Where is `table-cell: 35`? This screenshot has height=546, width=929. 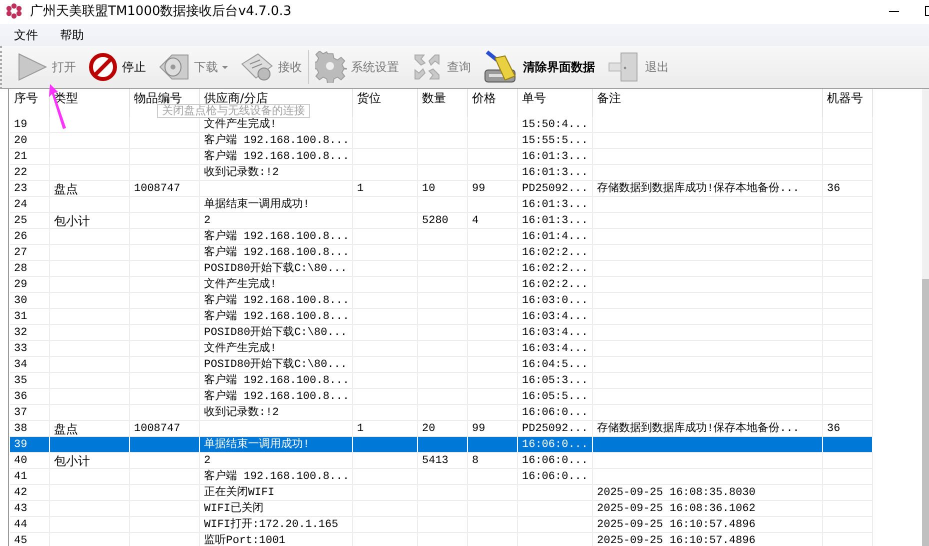 table-cell: 35 is located at coordinates (21, 381).